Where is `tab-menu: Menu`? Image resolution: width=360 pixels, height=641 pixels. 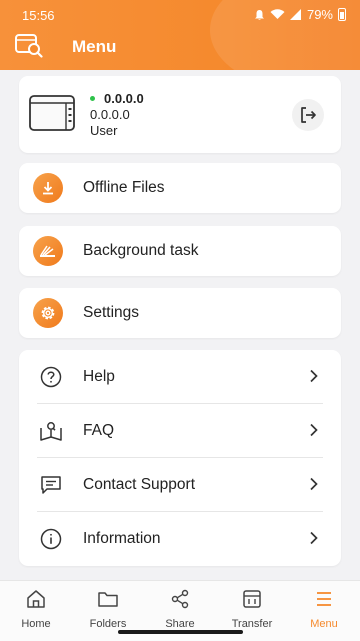 tab-menu: Menu is located at coordinates (324, 609).